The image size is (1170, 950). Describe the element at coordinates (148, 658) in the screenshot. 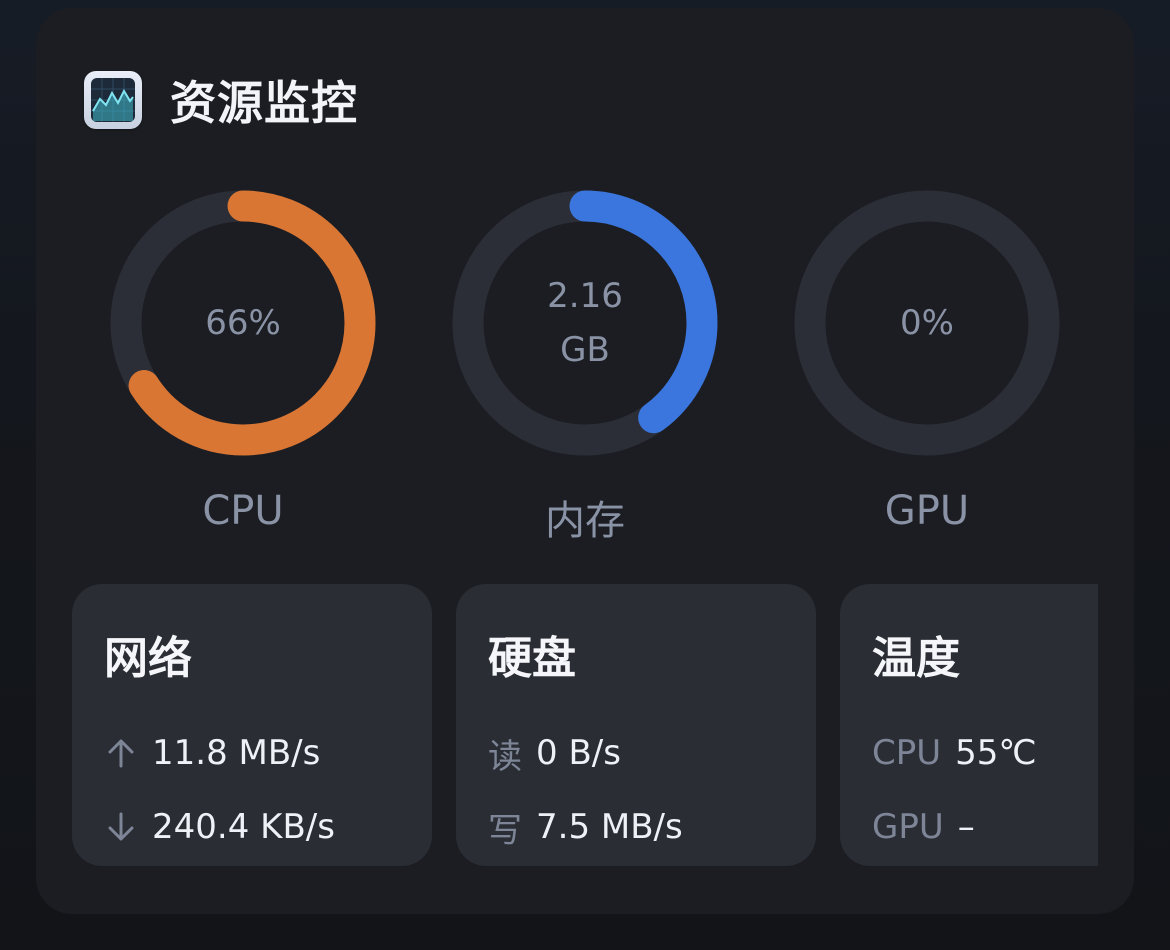

I see `network-title: 网络` at that location.